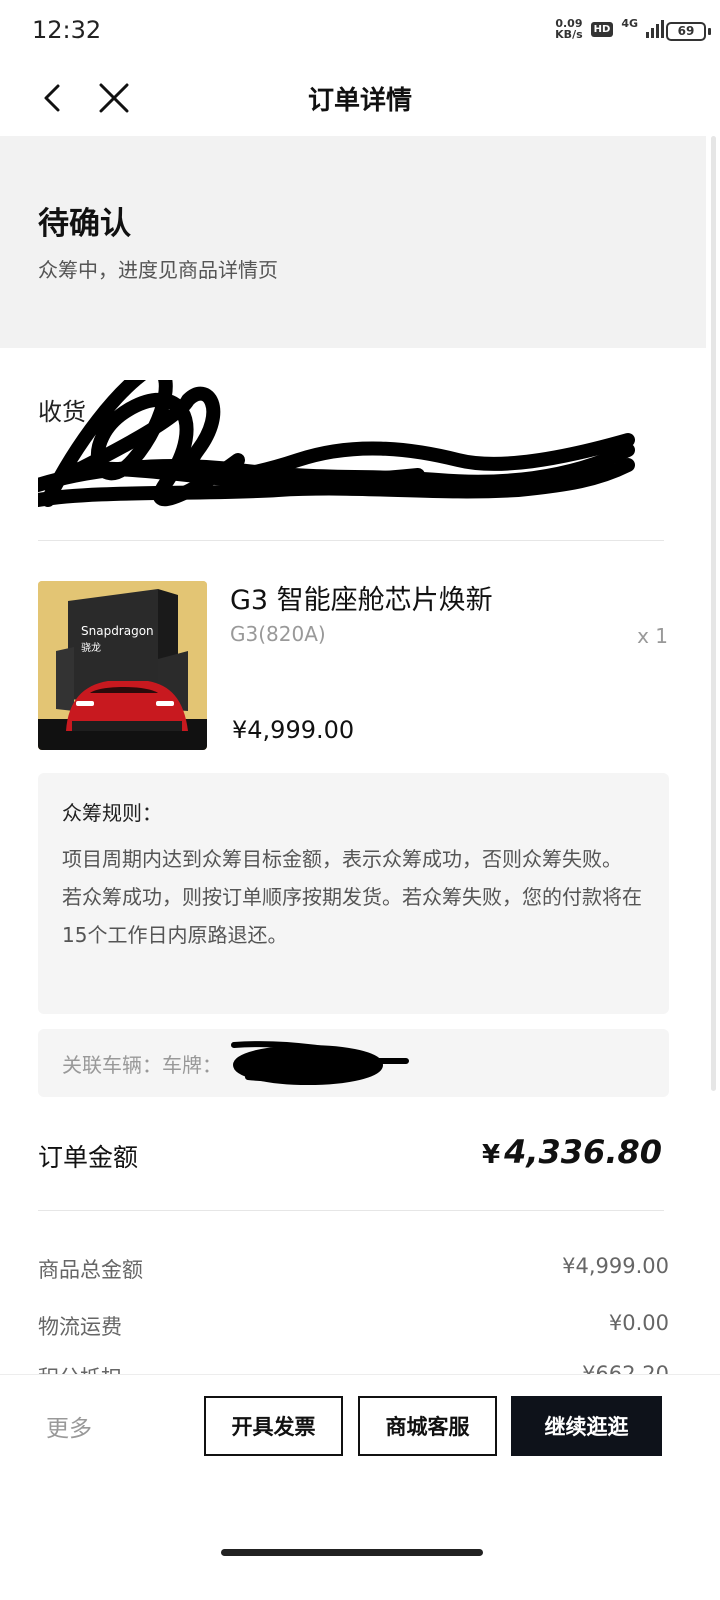  What do you see at coordinates (320, 1063) in the screenshot?
I see `plate-redaction` at bounding box center [320, 1063].